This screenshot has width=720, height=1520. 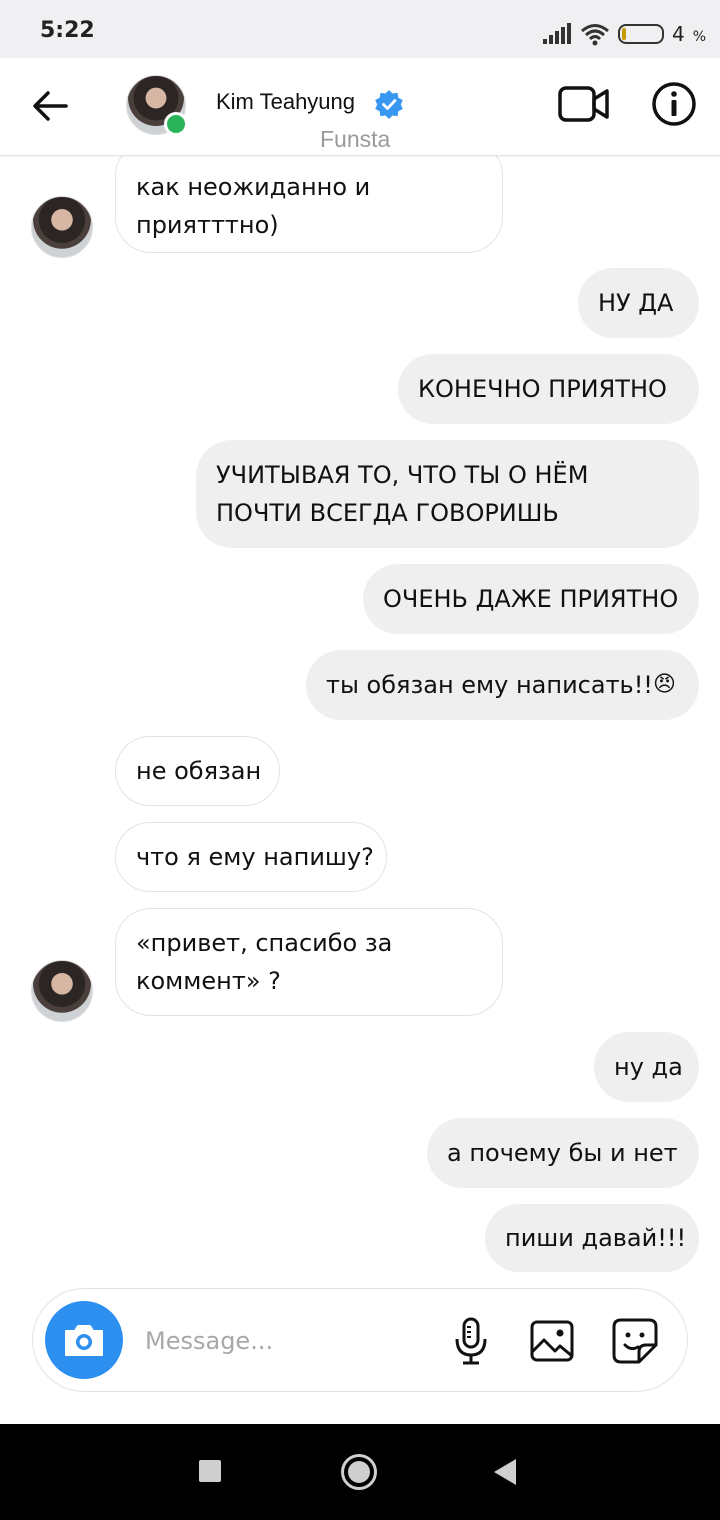 What do you see at coordinates (253, 186) in the screenshot?
I see `message-text: как неожиданно и` at bounding box center [253, 186].